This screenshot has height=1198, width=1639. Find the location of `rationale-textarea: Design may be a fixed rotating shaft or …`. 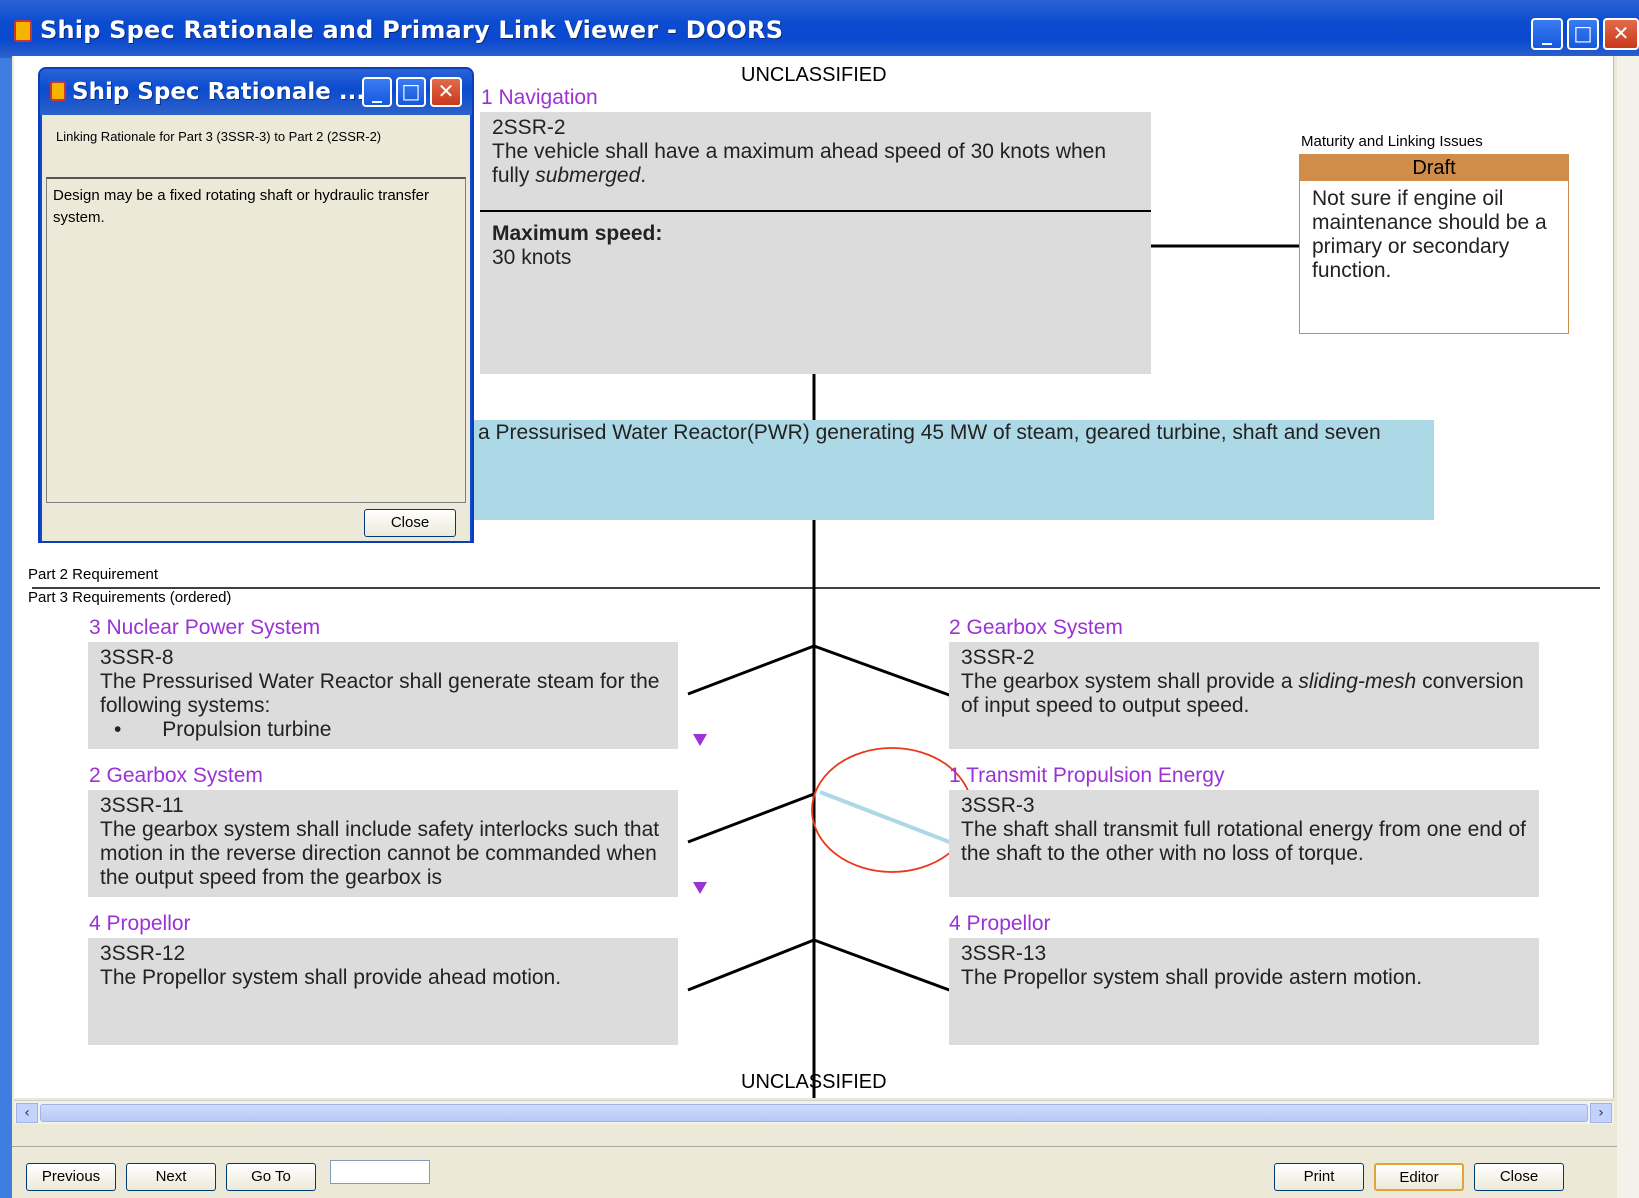

rationale-textarea: Design may be a fixed rotating shaft or … is located at coordinates (256, 340).